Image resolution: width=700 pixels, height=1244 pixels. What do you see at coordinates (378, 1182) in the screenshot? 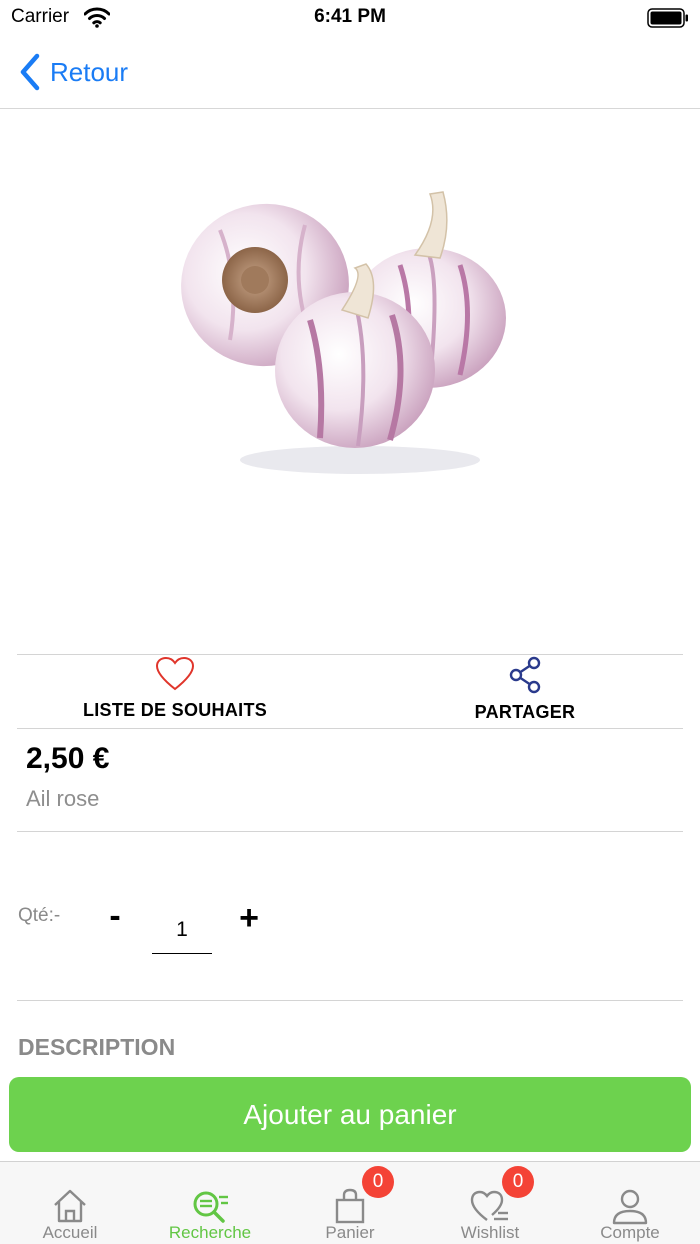
I see `cart-badge: 0` at bounding box center [378, 1182].